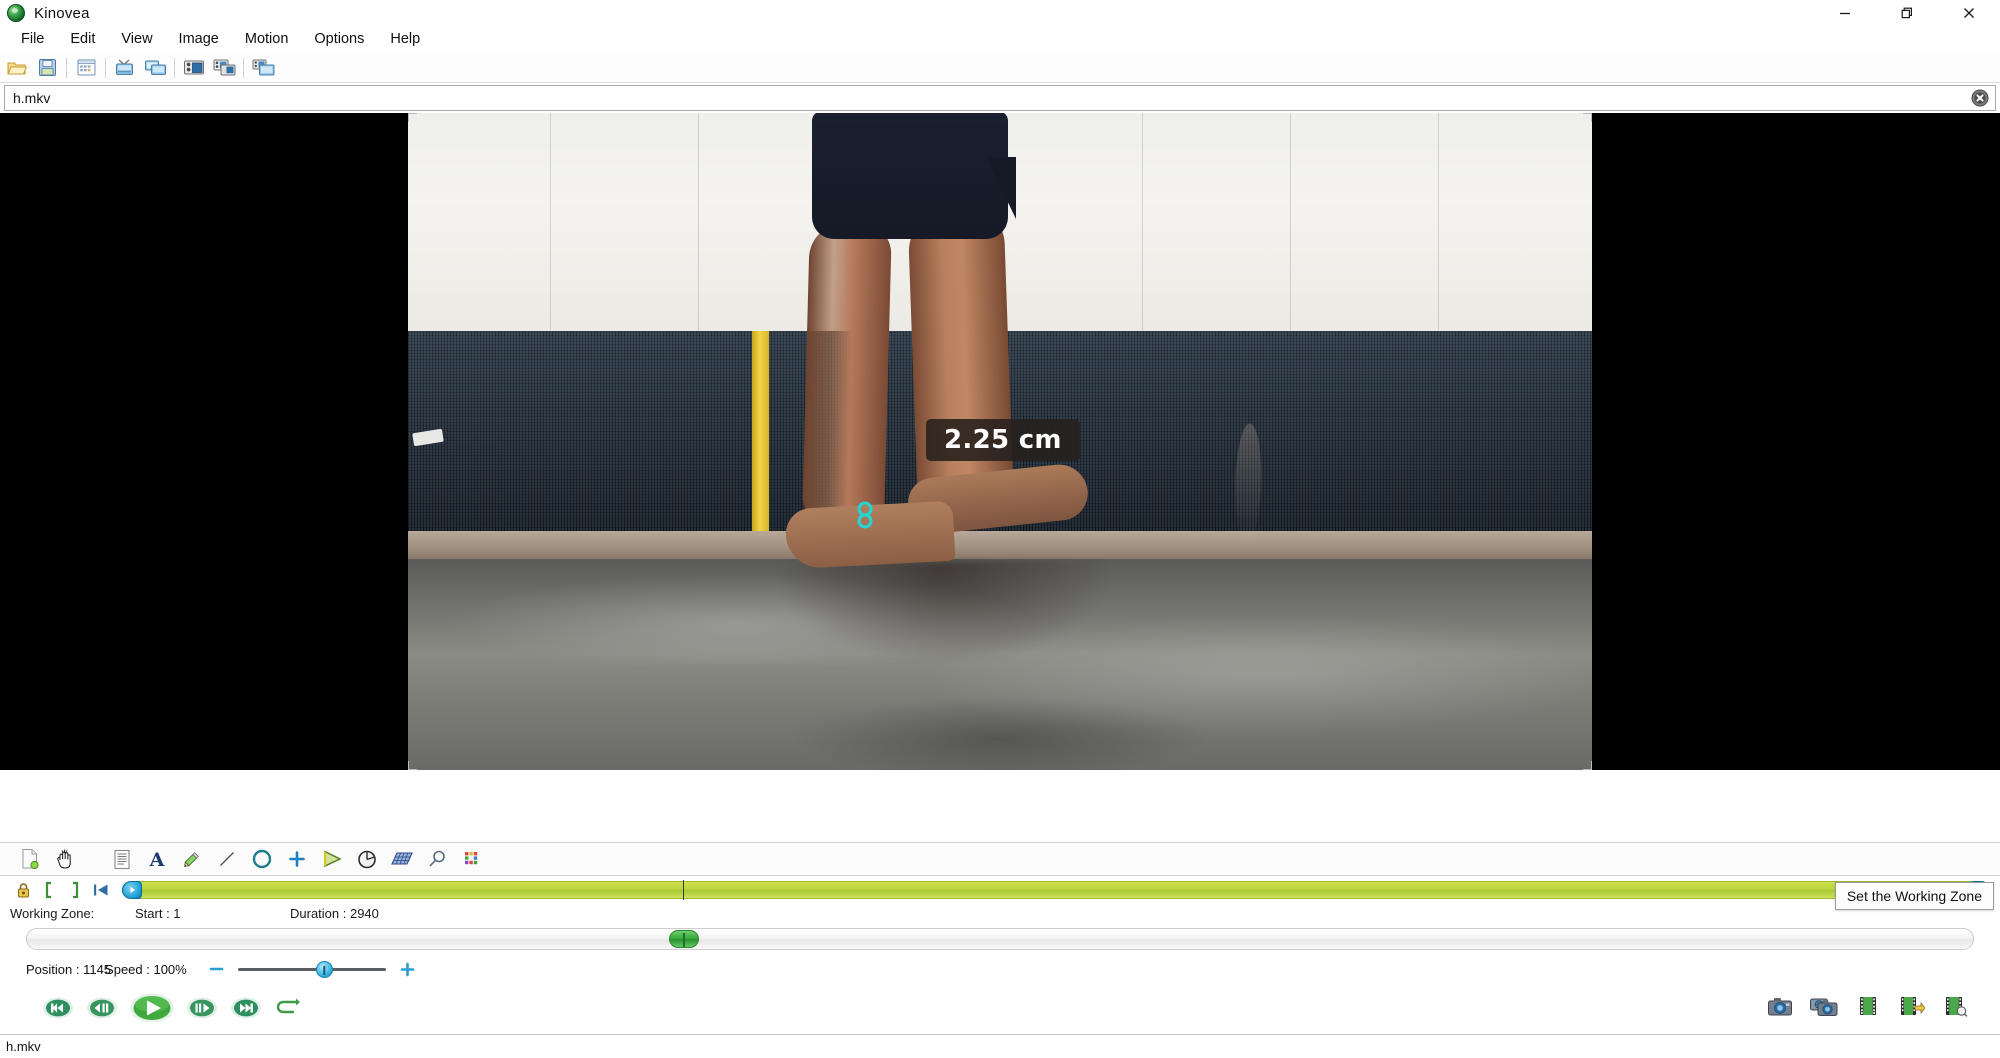  Describe the element at coordinates (1000, 545) in the screenshot. I see `floor-baseboard` at that location.